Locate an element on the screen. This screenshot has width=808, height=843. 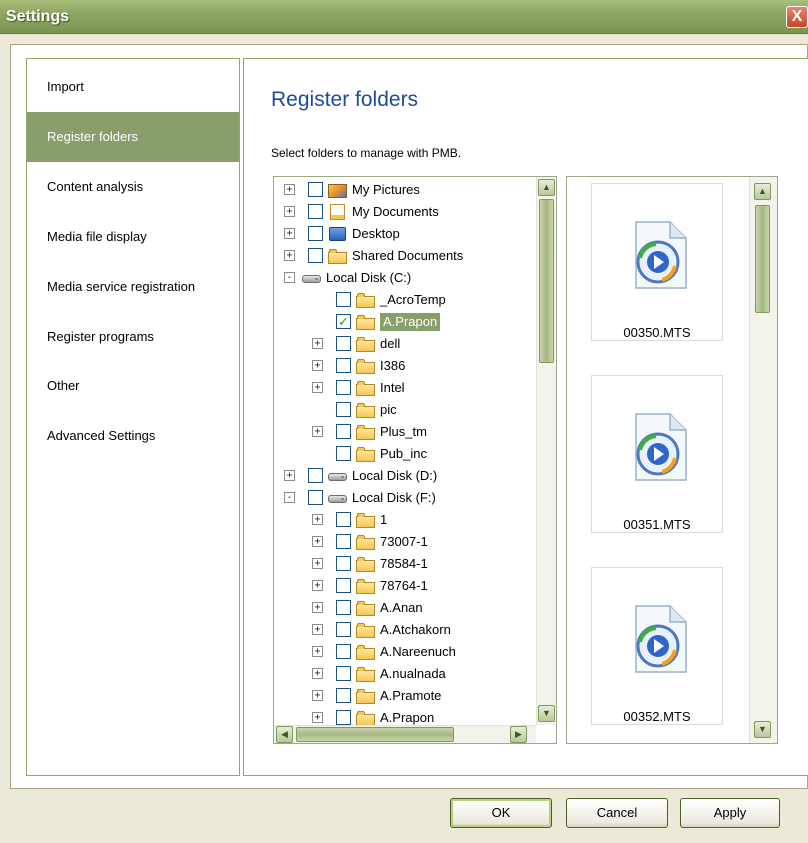
tree-item: + A.Atchakorn is located at coordinates (405, 630).